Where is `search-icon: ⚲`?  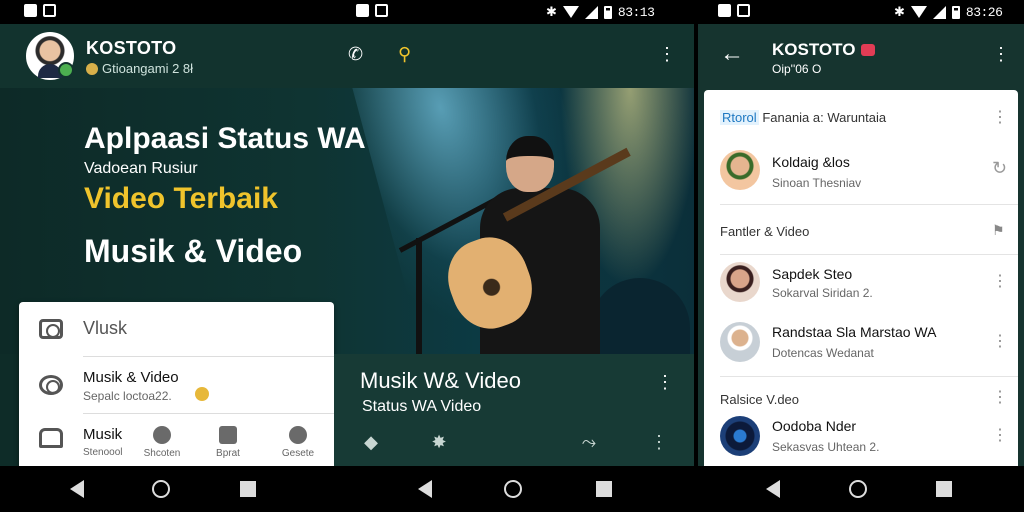 search-icon: ⚲ is located at coordinates (404, 54).